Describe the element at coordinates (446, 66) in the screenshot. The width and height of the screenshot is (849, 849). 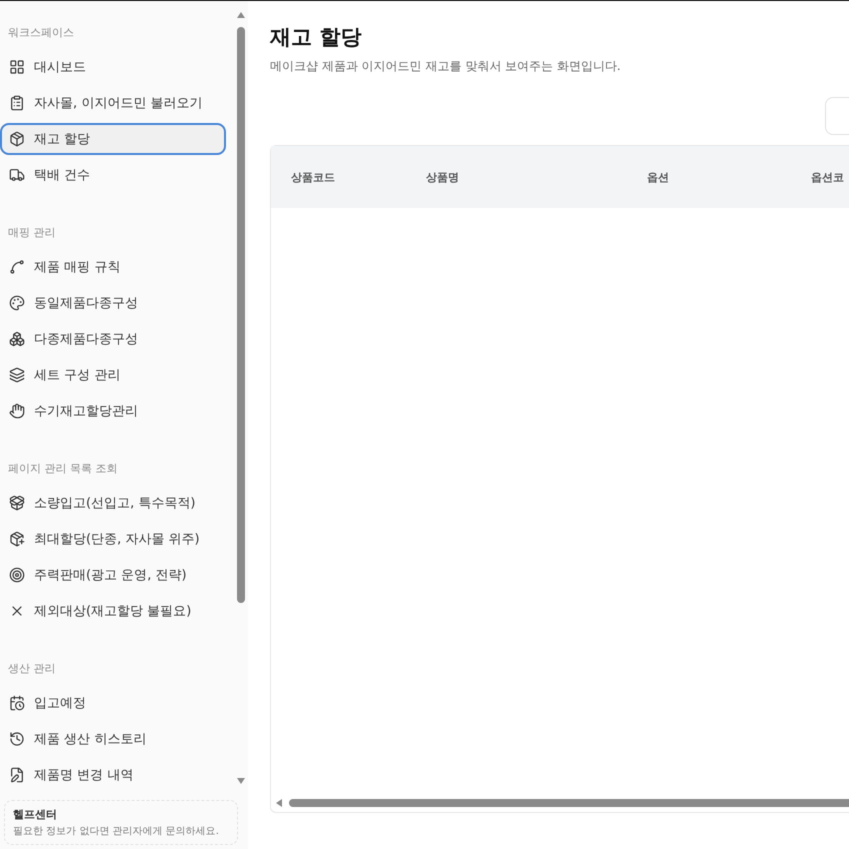
I see `page-subtitle: 메이크샵 제품과 이지어드민 재고를 맞춰서 보여주는 화면입니다.` at that location.